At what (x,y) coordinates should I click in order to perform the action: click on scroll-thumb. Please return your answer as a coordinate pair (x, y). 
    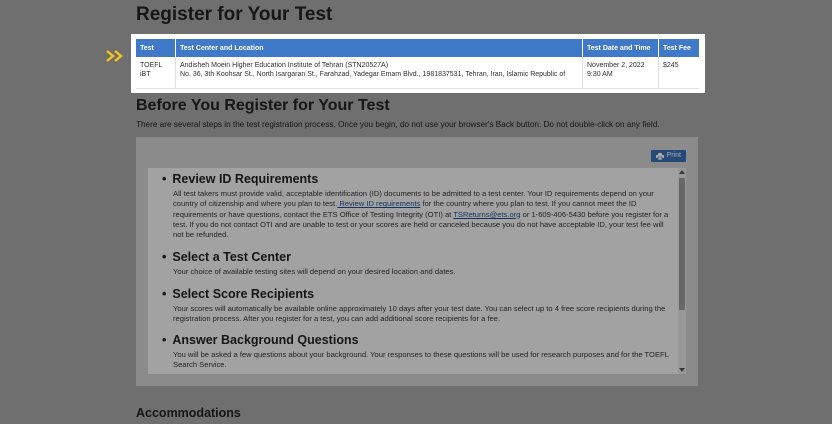
    Looking at the image, I should click on (682, 244).